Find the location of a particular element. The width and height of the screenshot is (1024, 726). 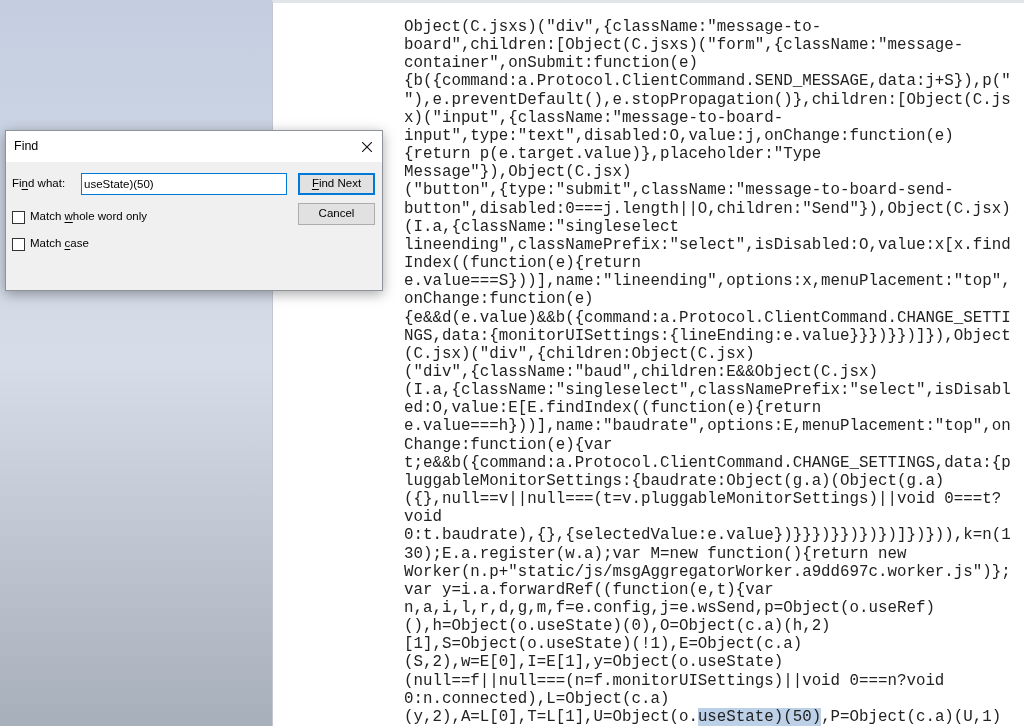

code-text: (C.jsx)("div",{children:Object(C.jsx) is located at coordinates (579, 353).